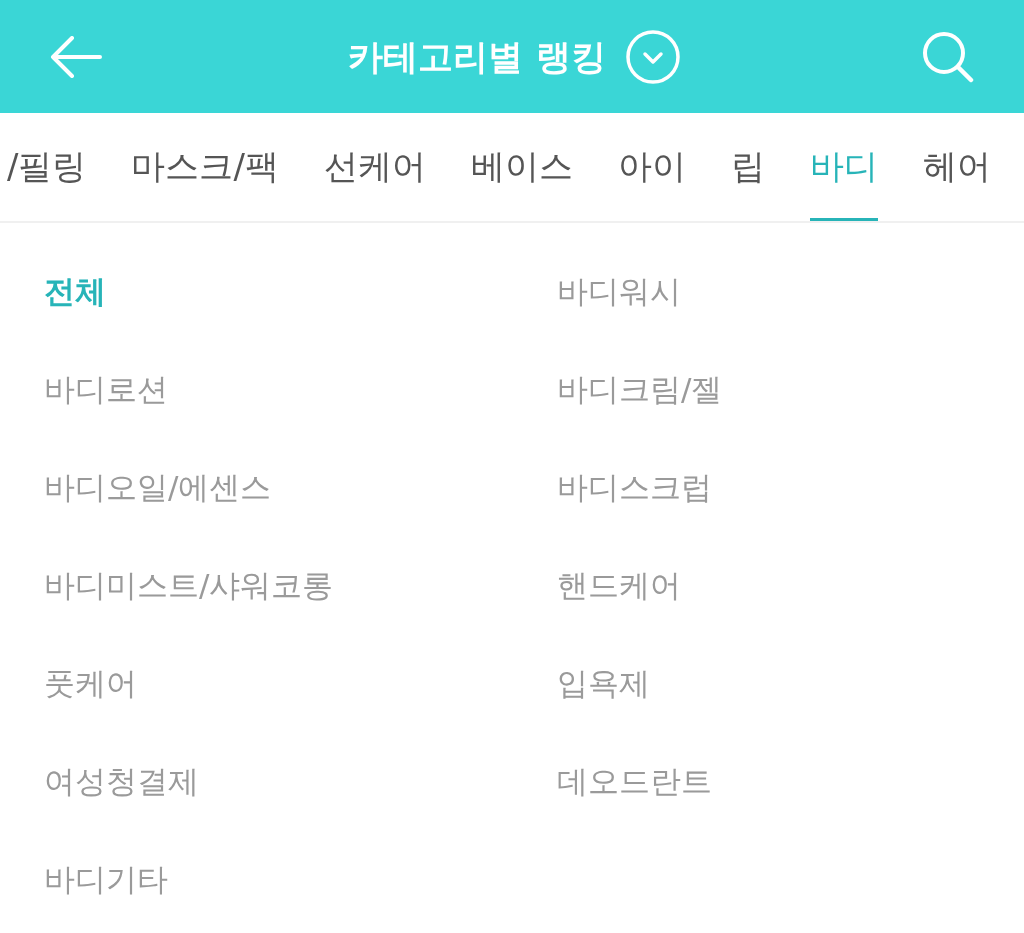 Image resolution: width=1024 pixels, height=933 pixels. Describe the element at coordinates (634, 781) in the screenshot. I see `category-item: 데오드란트` at that location.